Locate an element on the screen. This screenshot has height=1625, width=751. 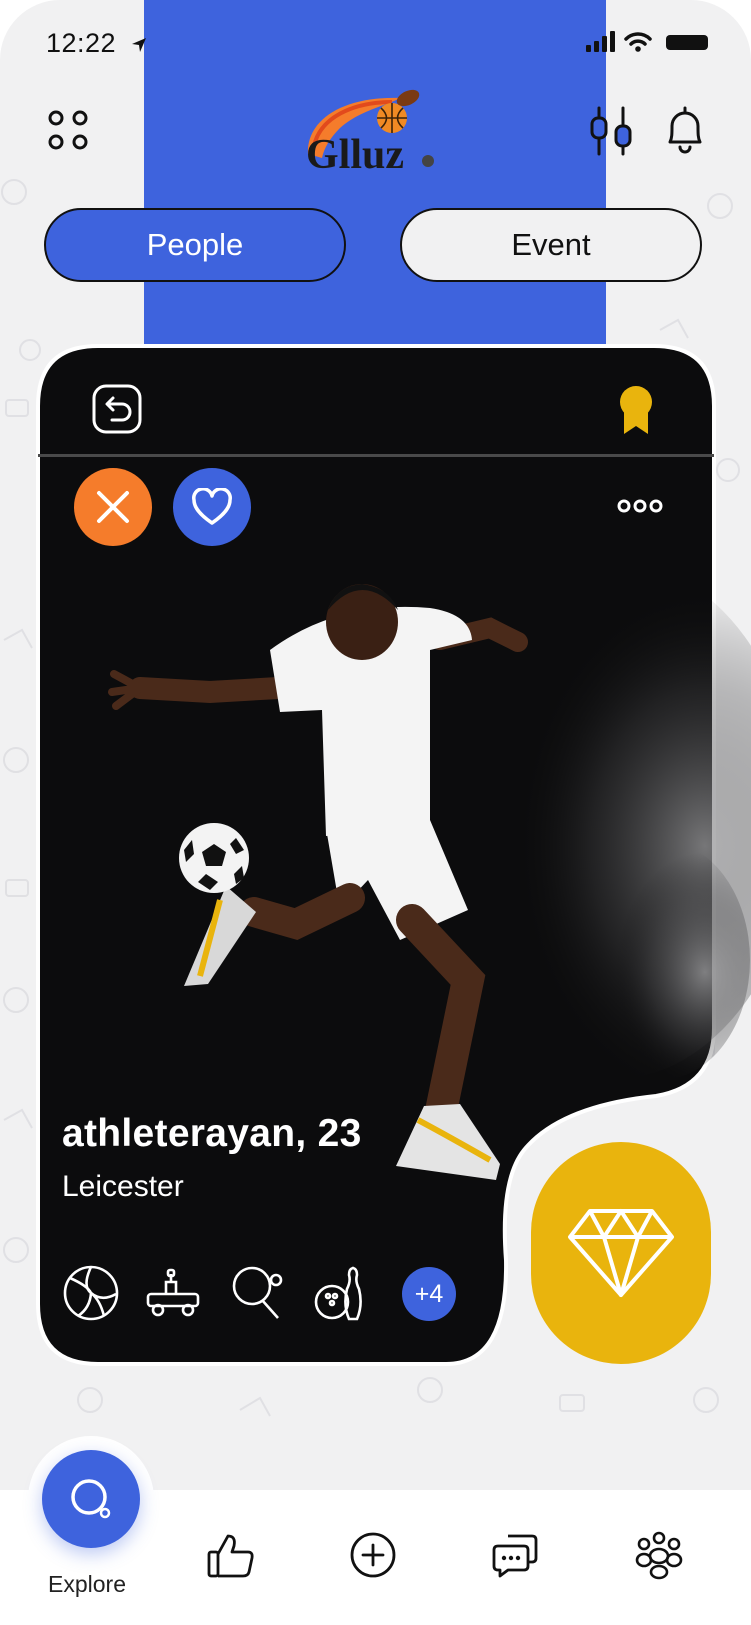
close-icon is located at coordinates (113, 507).